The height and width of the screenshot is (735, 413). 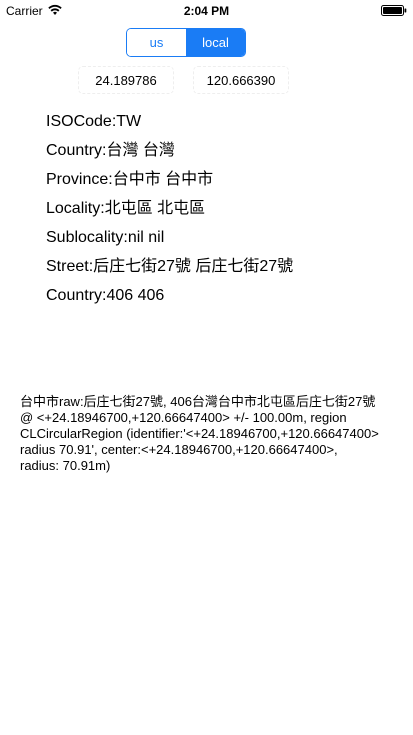 I want to click on us-local-segmented-control: us local, so click(x=186, y=42).